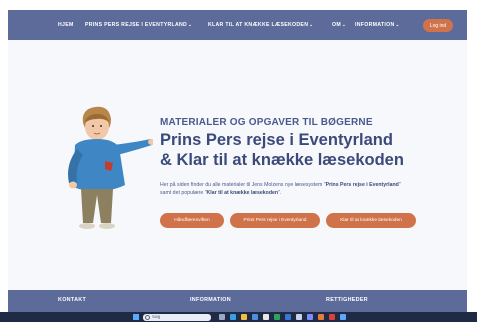  Describe the element at coordinates (238, 317) in the screenshot. I see `taskbar: Søg` at that location.